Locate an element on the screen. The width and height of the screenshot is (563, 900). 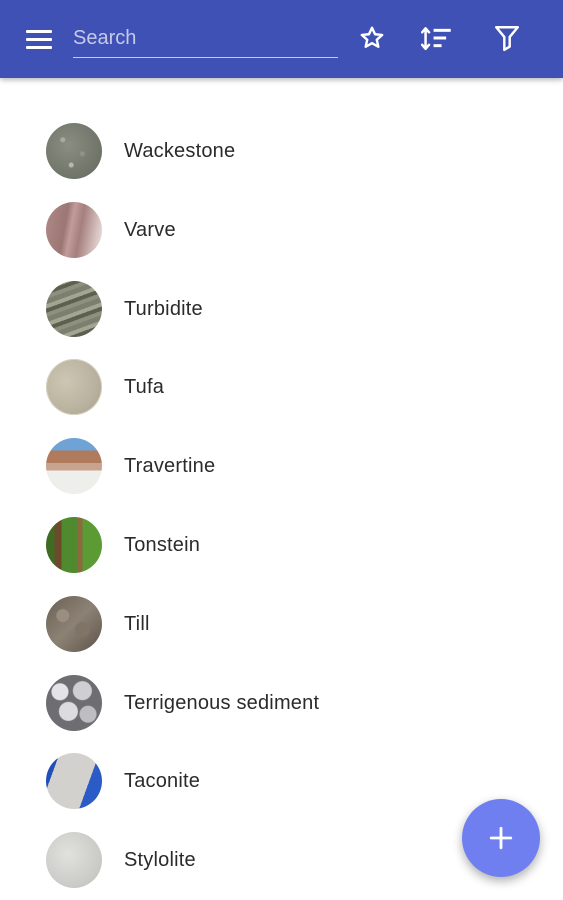
rock-name: Travertine is located at coordinates (170, 466).